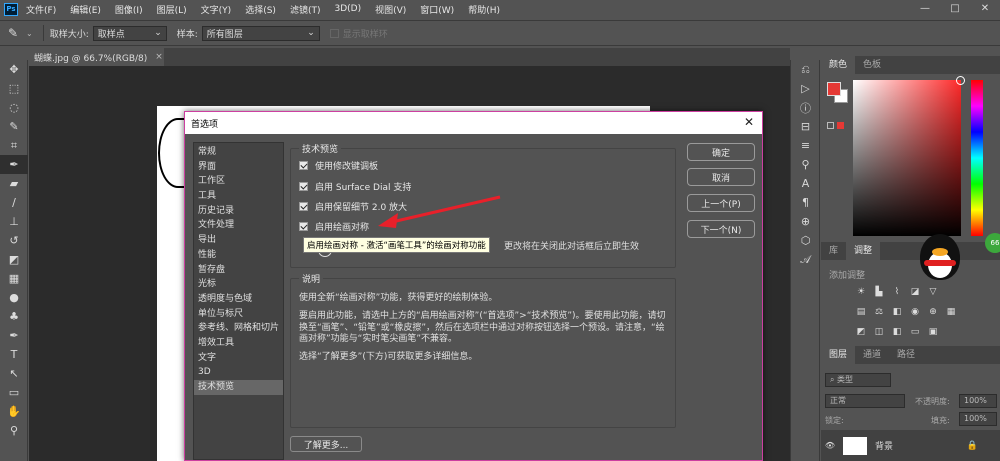 The height and width of the screenshot is (461, 1000). Describe the element at coordinates (840, 125) in the screenshot. I see `out-of-gamut-icon` at that location.